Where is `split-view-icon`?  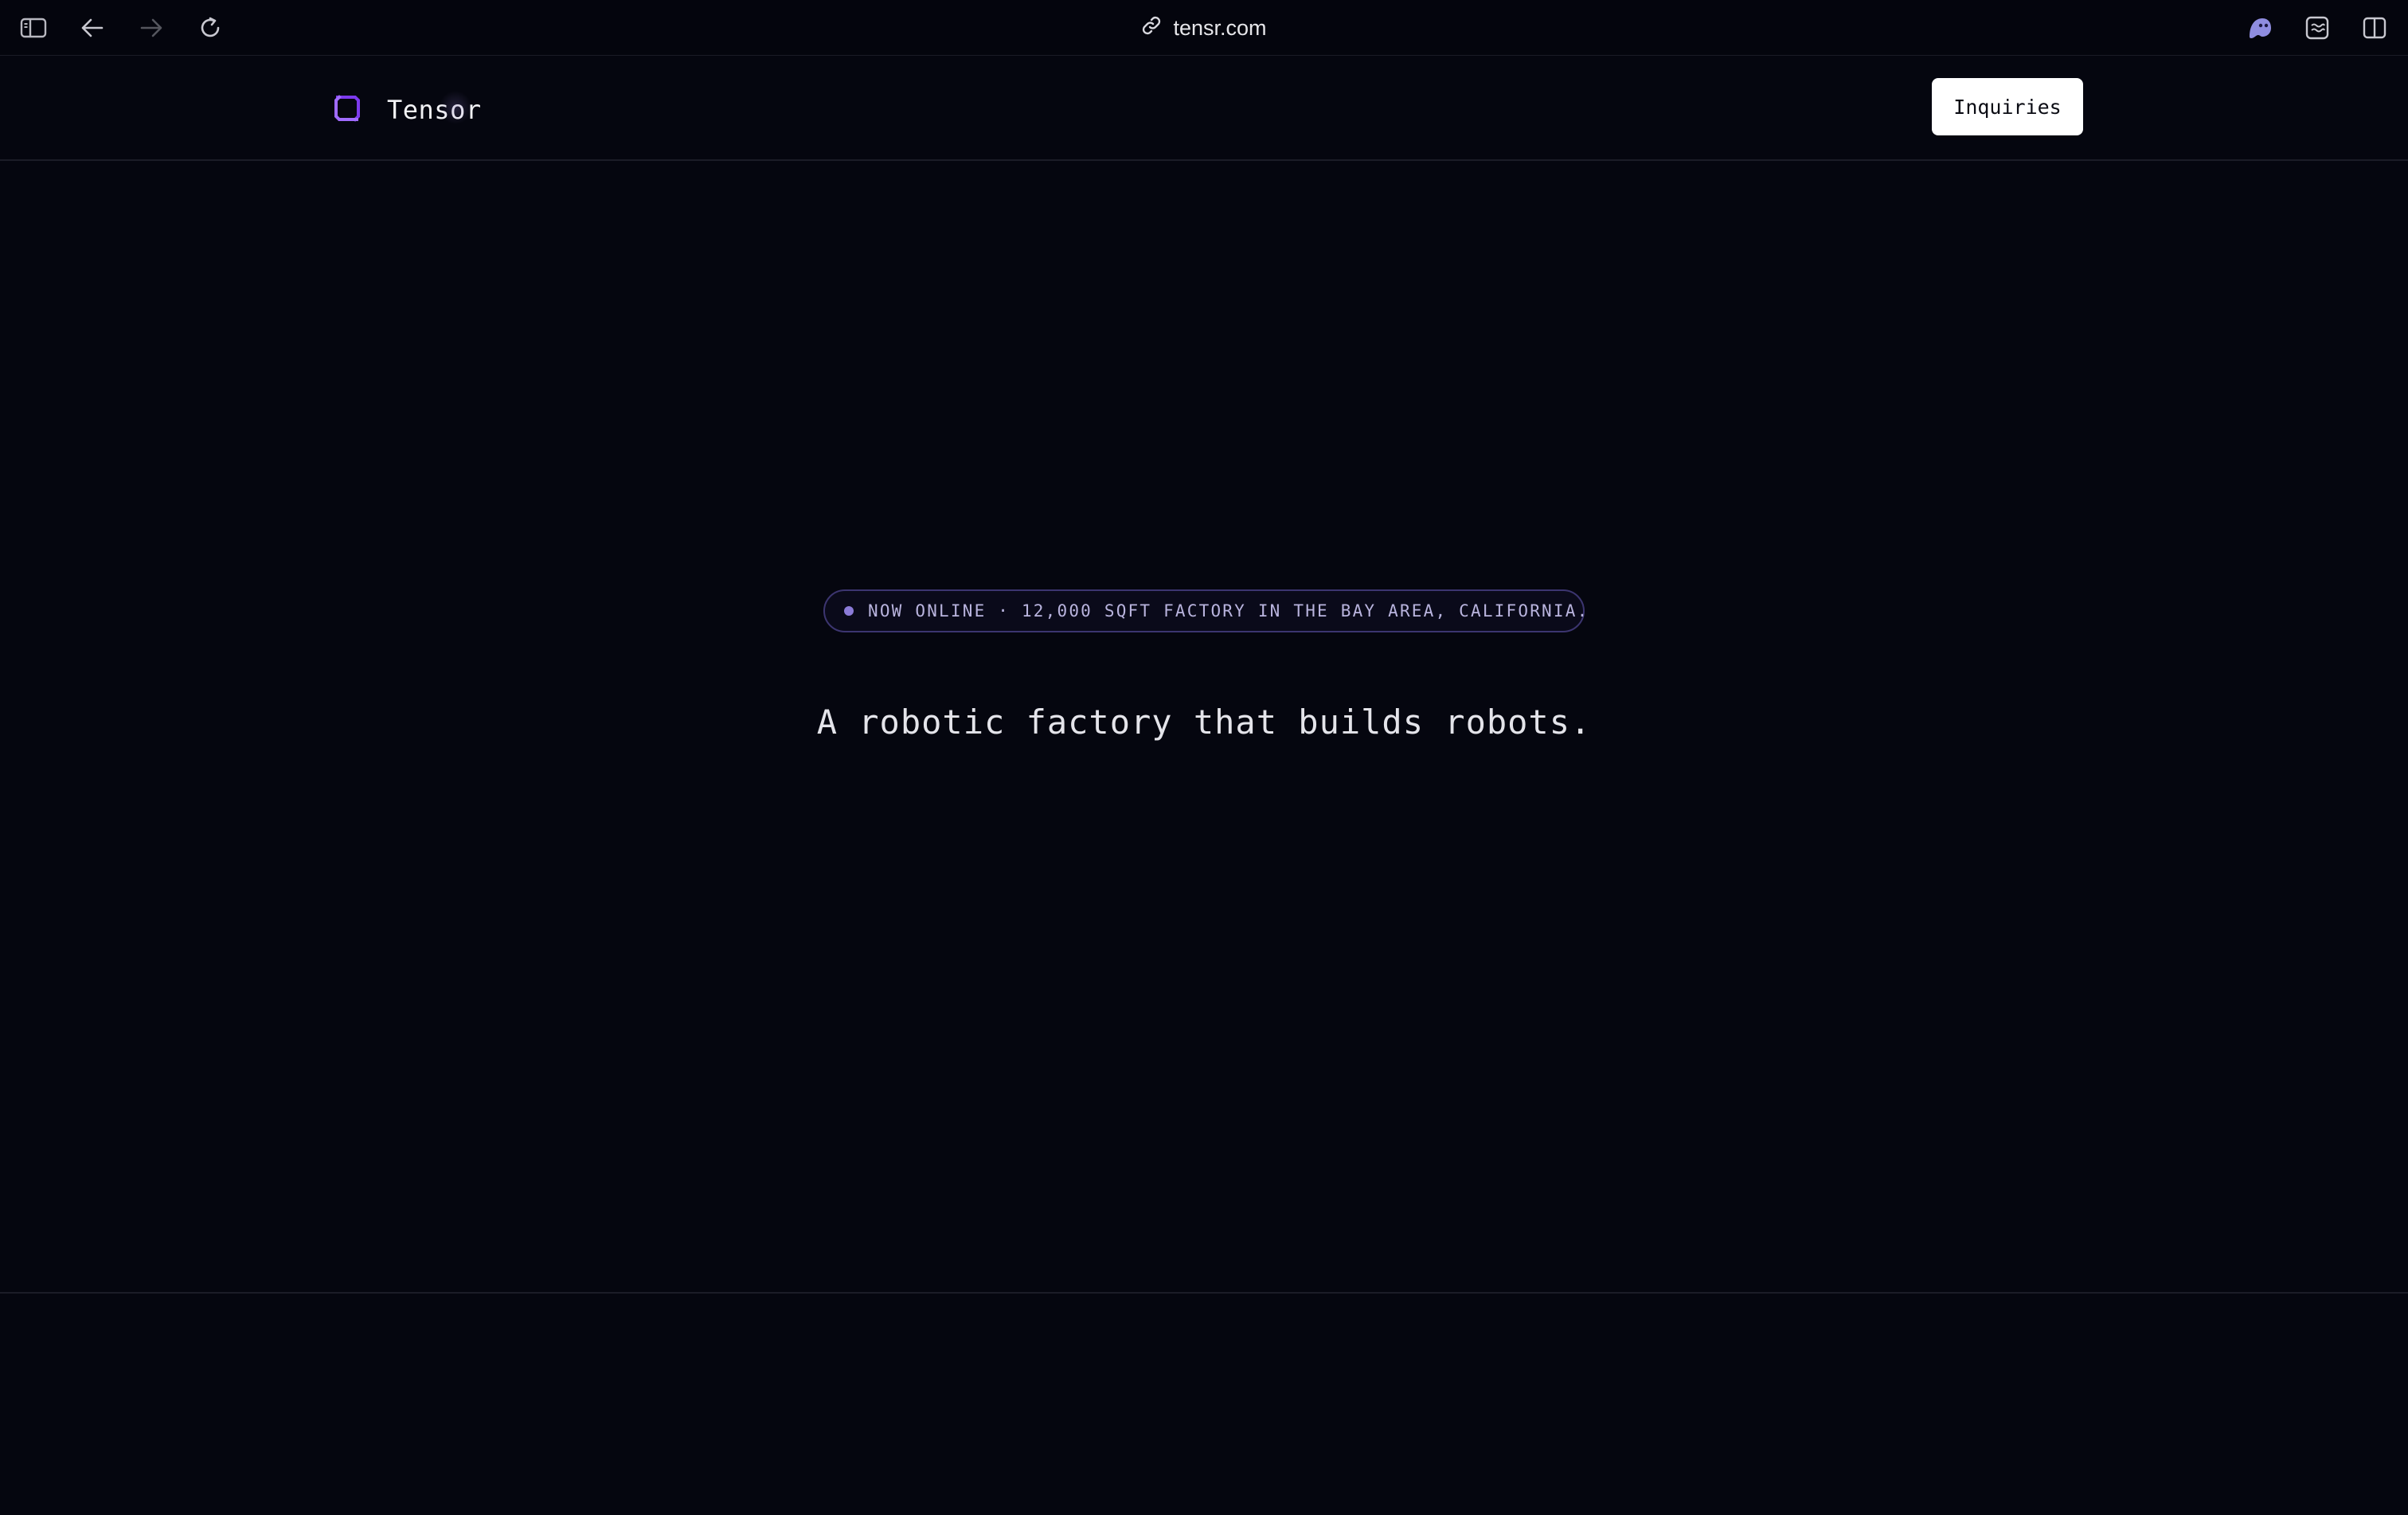
split-view-icon is located at coordinates (2374, 28).